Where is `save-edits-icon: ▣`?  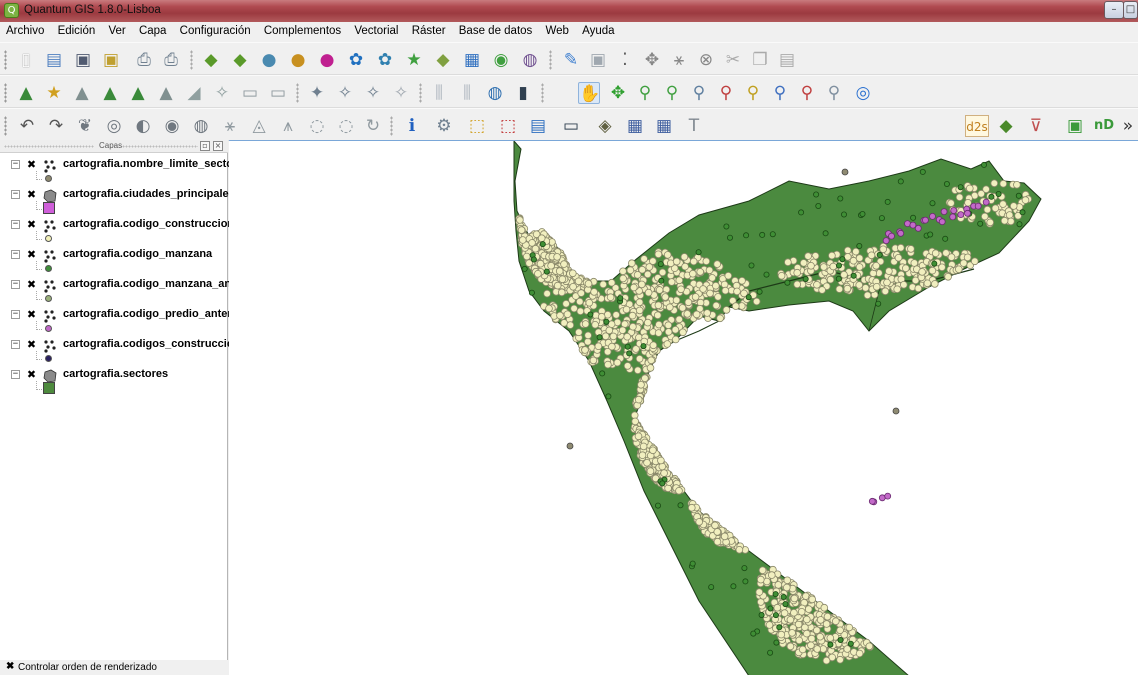
save-edits-icon: ▣ is located at coordinates (598, 60).